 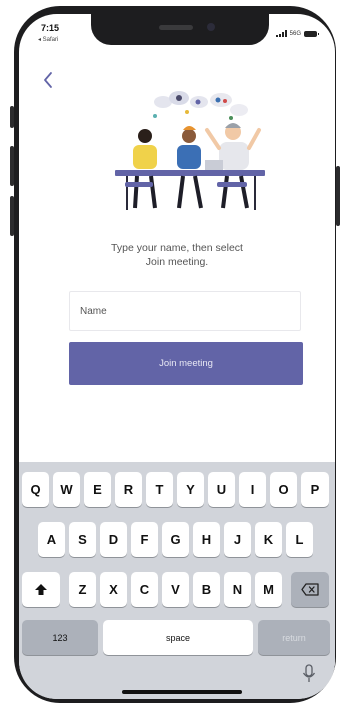 I want to click on front-camera, so click(x=211, y=27).